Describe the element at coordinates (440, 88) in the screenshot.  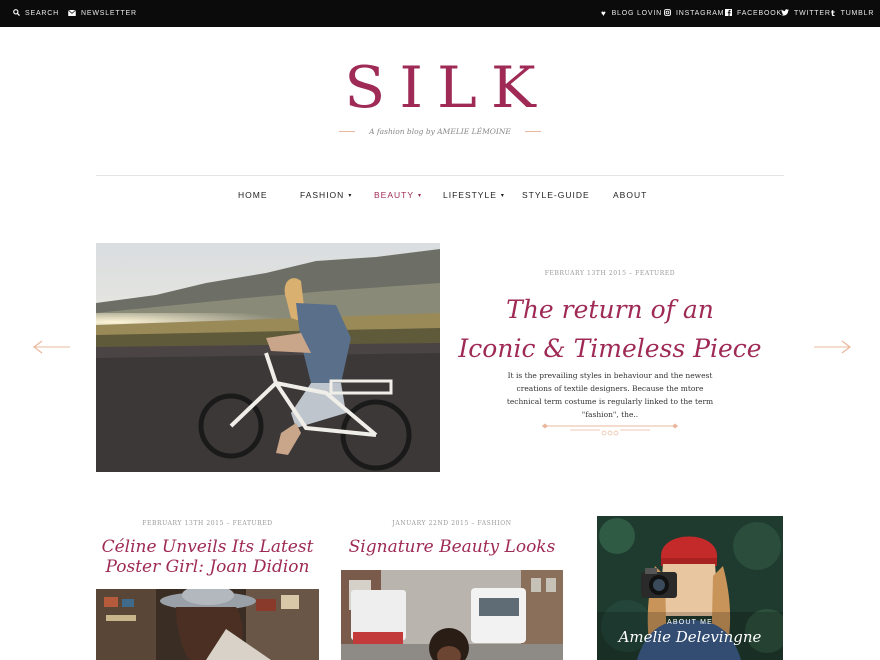
I see `site-logo: SILK` at that location.